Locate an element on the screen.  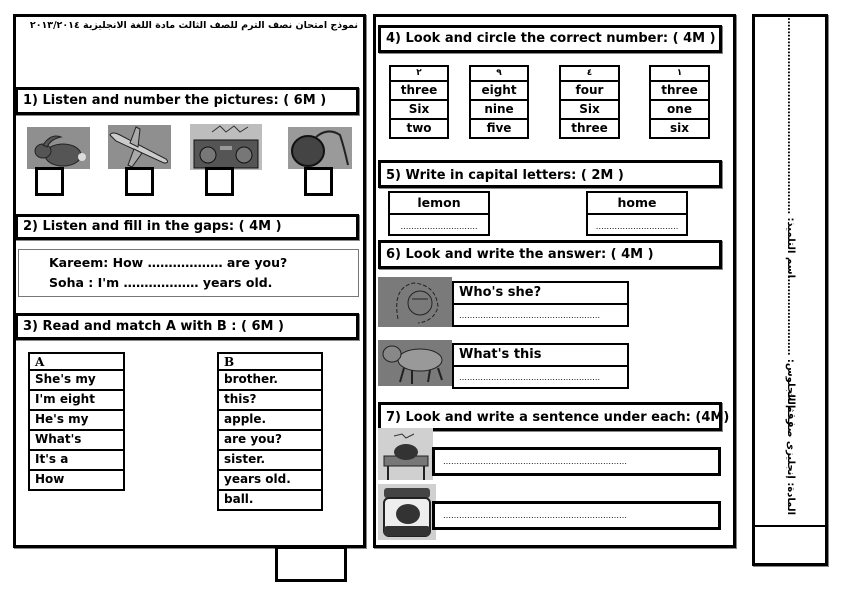
radio-icon is located at coordinates (226, 147).